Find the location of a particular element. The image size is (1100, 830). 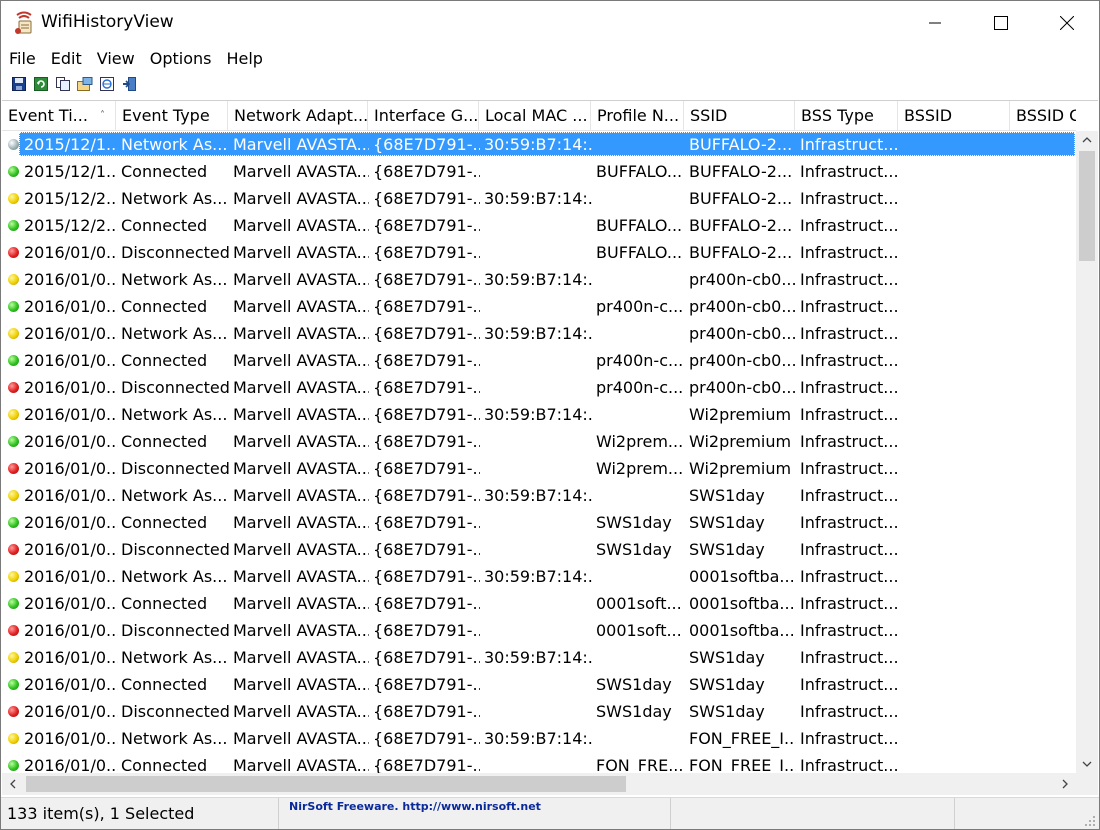

scroll-up-button is located at coordinates (1087, 140).